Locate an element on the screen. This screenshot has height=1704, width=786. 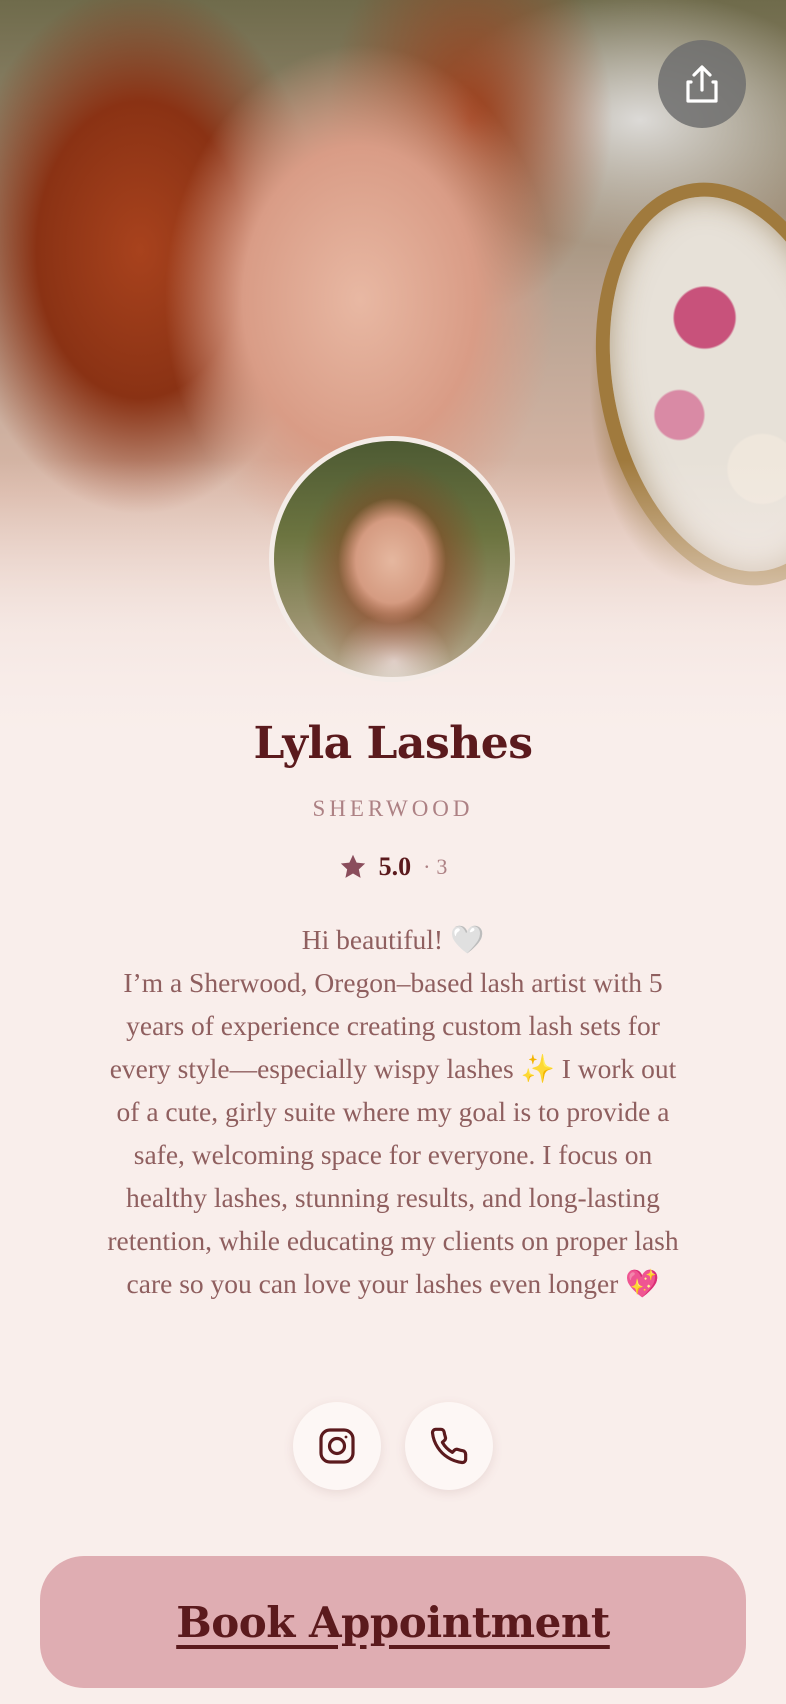
star-icon is located at coordinates (352, 866).